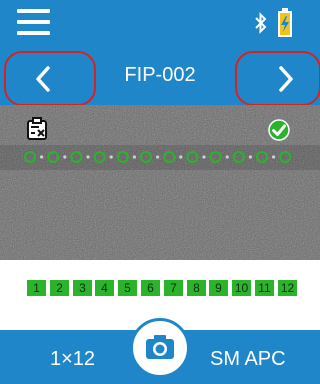 This screenshot has width=320, height=384. I want to click on capture-button, so click(160, 348).